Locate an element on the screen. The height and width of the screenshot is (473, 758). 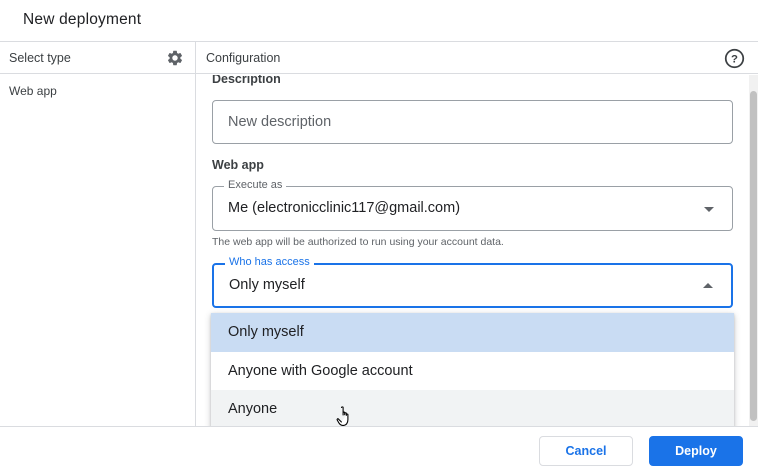
type-panel-header: Select type is located at coordinates (97, 58).